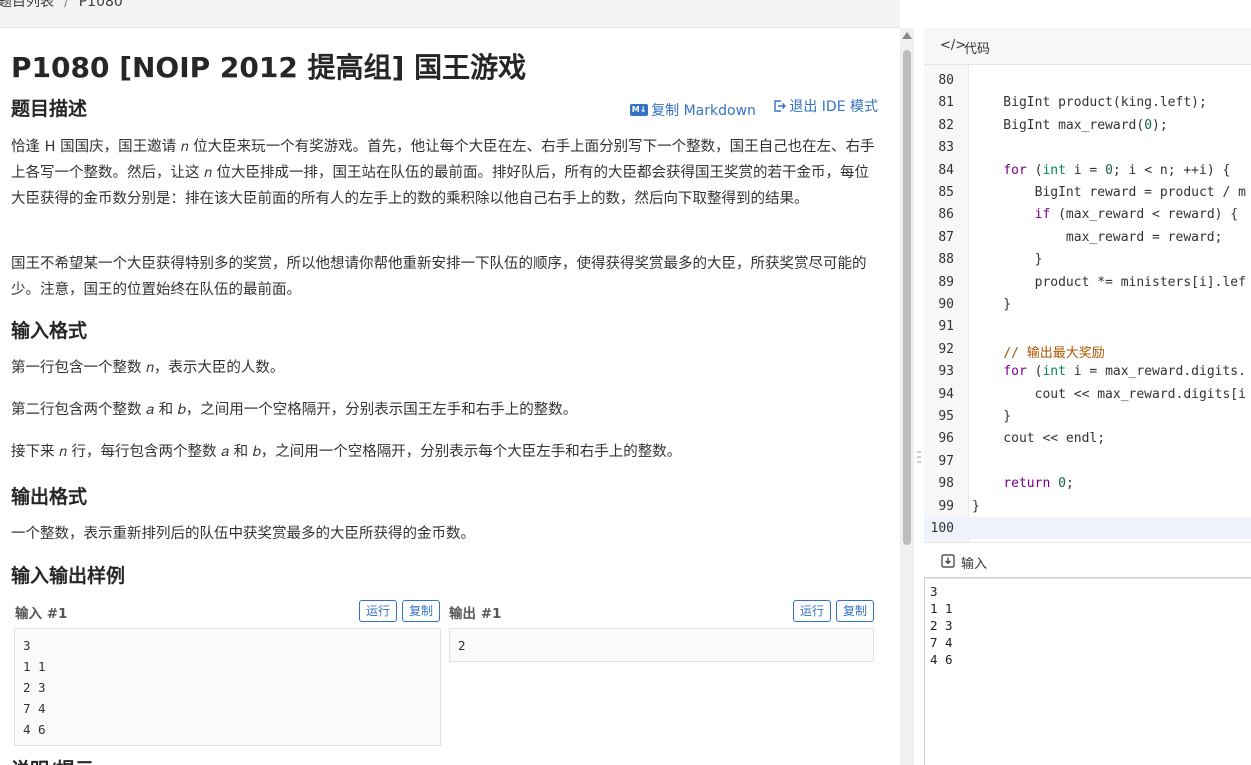 The image size is (1251, 765). I want to click on code-line: if (max_reward < reward) {, so click(1136, 215).